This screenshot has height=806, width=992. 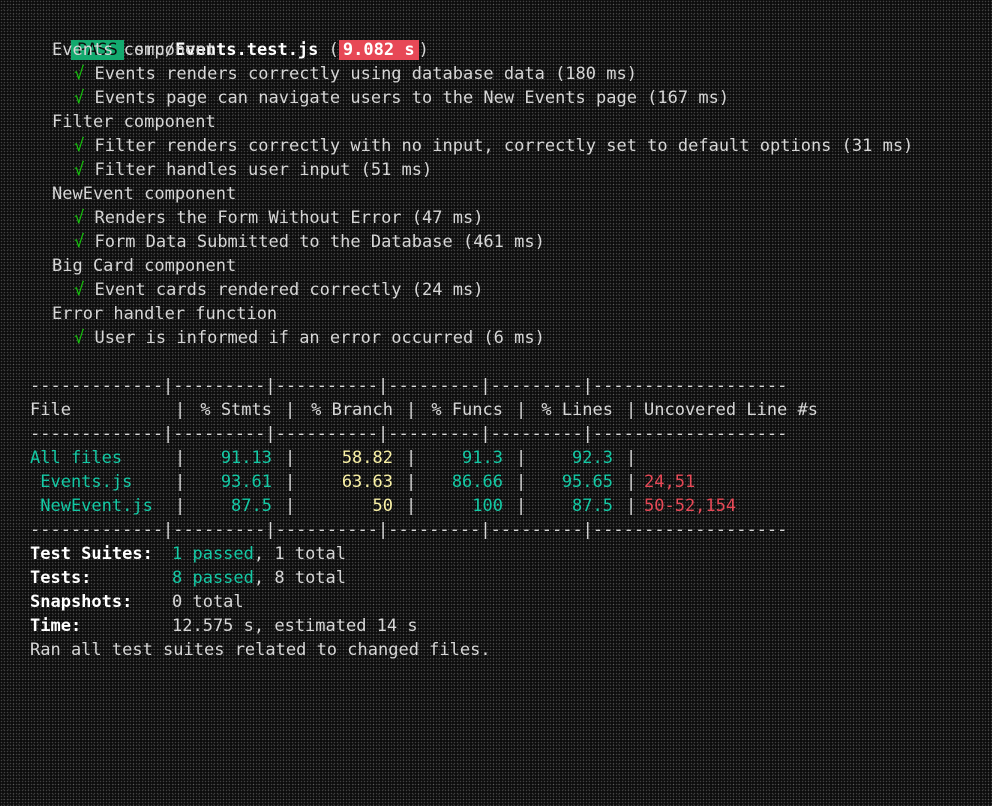 I want to click on suite-name: Filter component, so click(x=134, y=122).